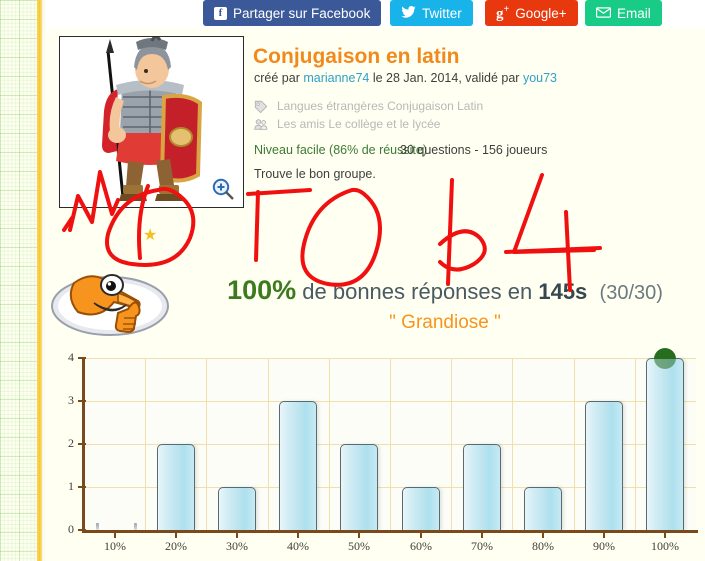 This screenshot has width=705, height=561. What do you see at coordinates (604, 546) in the screenshot?
I see `chart-x-tick-label: 90%` at bounding box center [604, 546].